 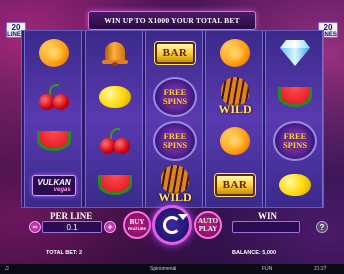 I want to click on win-label: WIN, so click(x=268, y=216).